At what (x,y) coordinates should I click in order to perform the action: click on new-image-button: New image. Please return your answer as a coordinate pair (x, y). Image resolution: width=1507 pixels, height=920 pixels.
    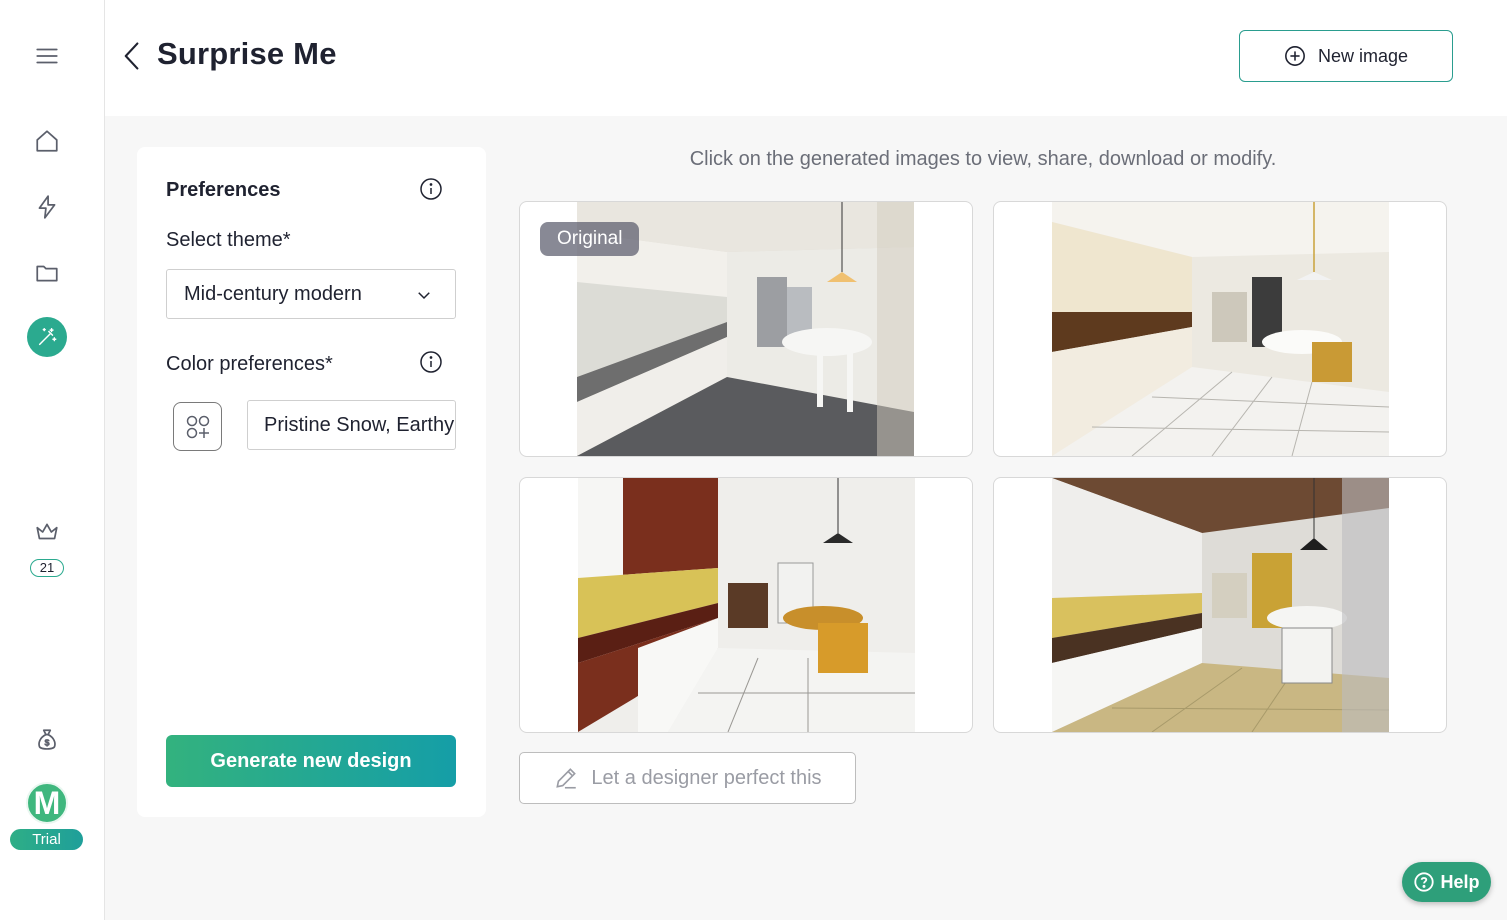
    Looking at the image, I should click on (1346, 56).